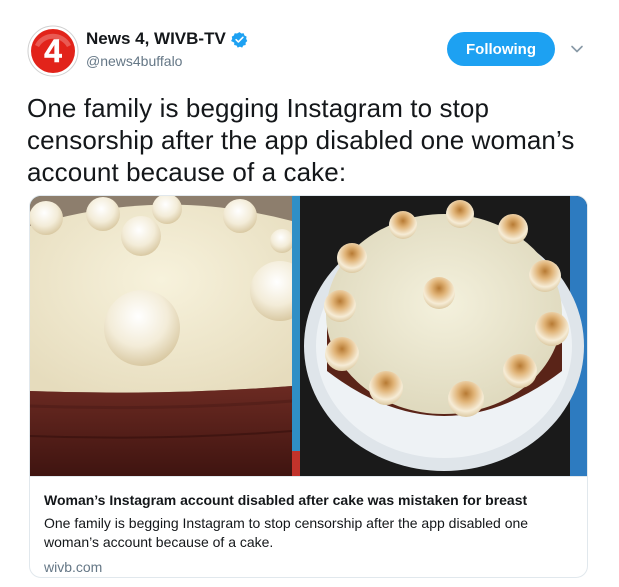 The height and width of the screenshot is (587, 619). Describe the element at coordinates (577, 49) in the screenshot. I see `chevron-down-icon` at that location.